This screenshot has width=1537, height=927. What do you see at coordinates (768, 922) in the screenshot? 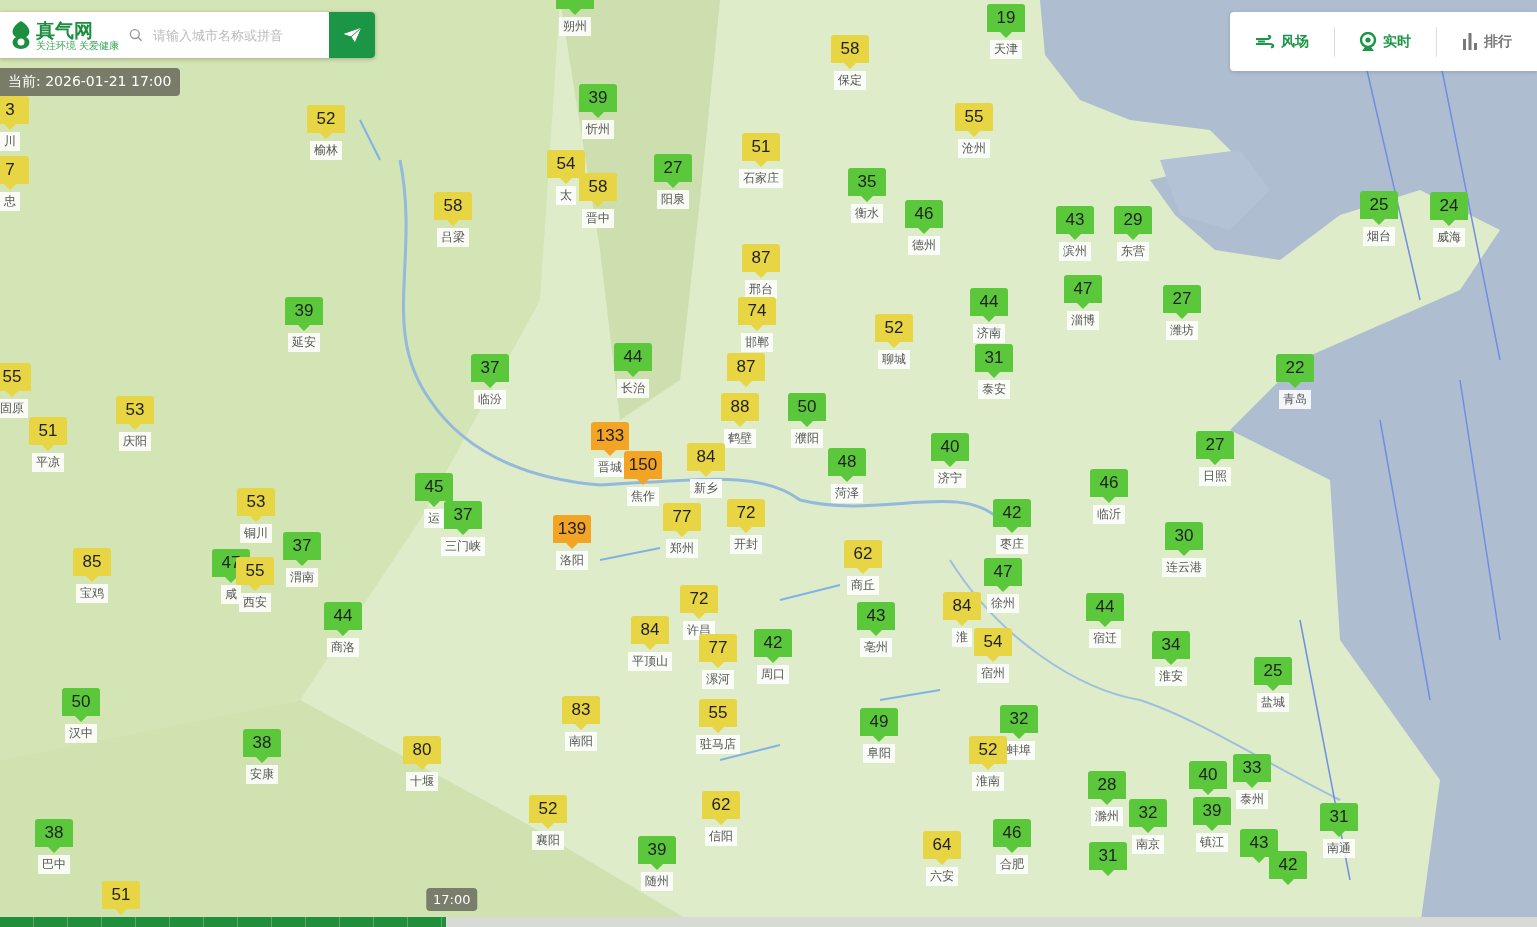
I see `timeline-track` at bounding box center [768, 922].